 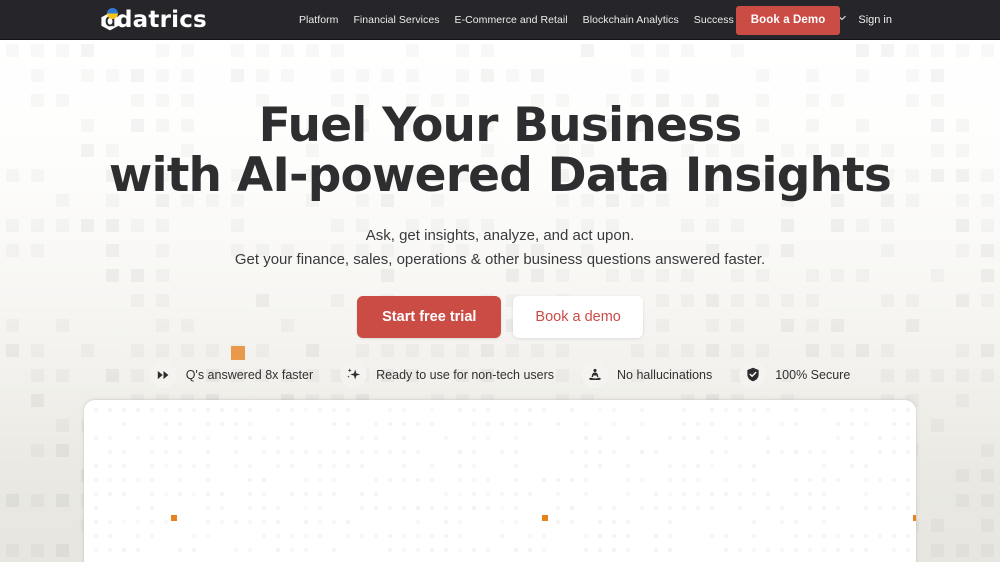 I want to click on feature-label: Q's answered 8x faster, so click(x=249, y=374).